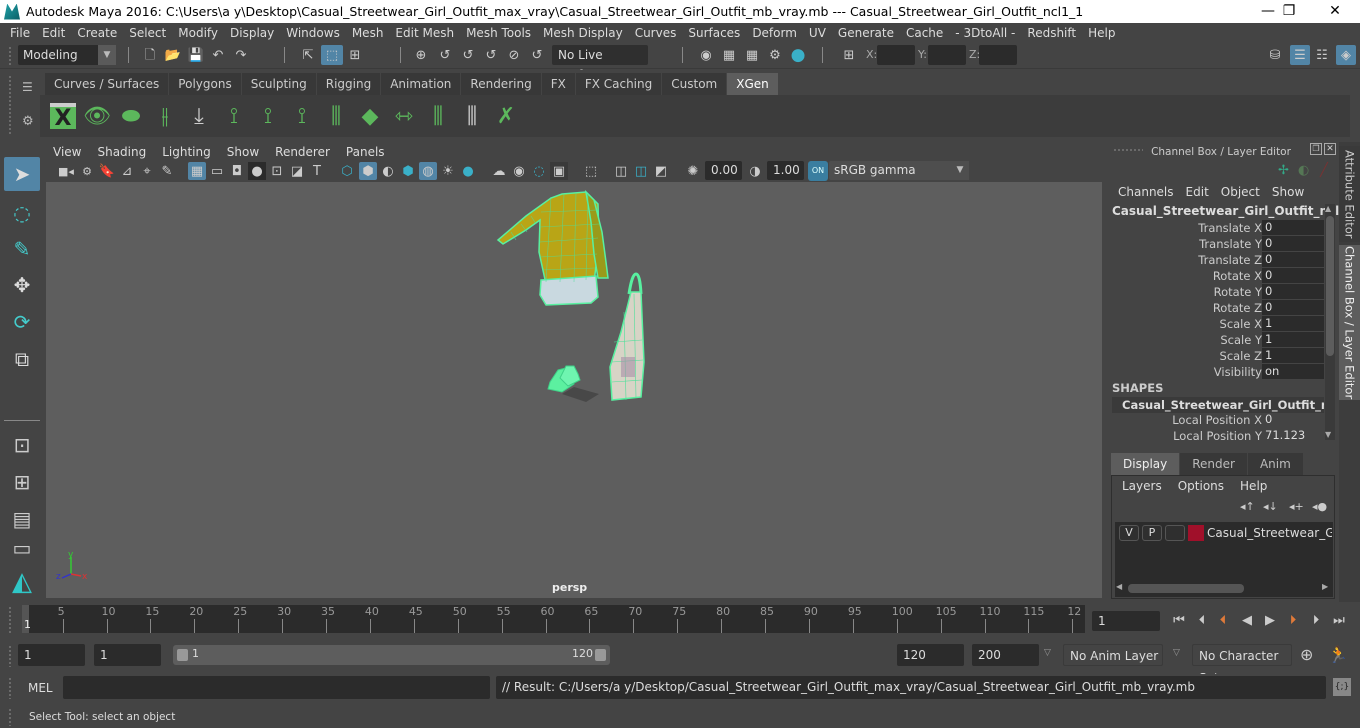 This screenshot has height=728, width=1360. Describe the element at coordinates (297, 171) in the screenshot. I see `safe-action-icon: ◪` at that location.